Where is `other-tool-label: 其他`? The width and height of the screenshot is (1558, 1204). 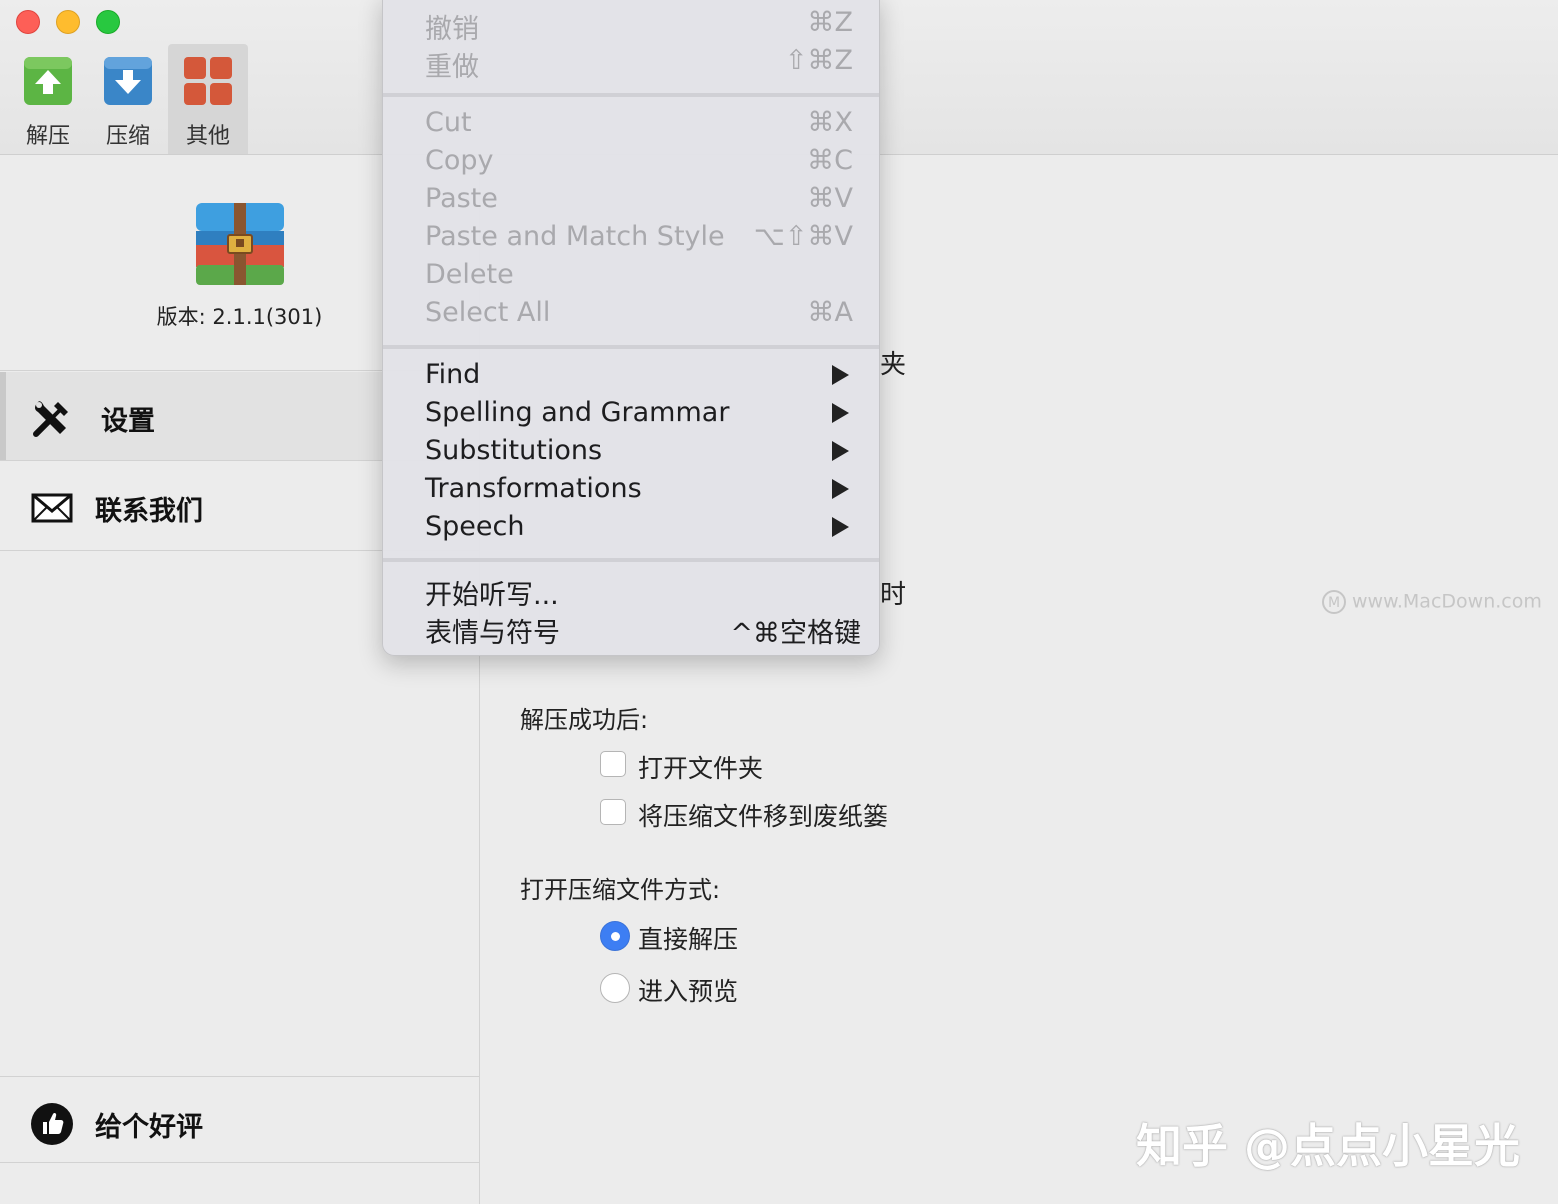 other-tool-label: 其他 is located at coordinates (207, 136).